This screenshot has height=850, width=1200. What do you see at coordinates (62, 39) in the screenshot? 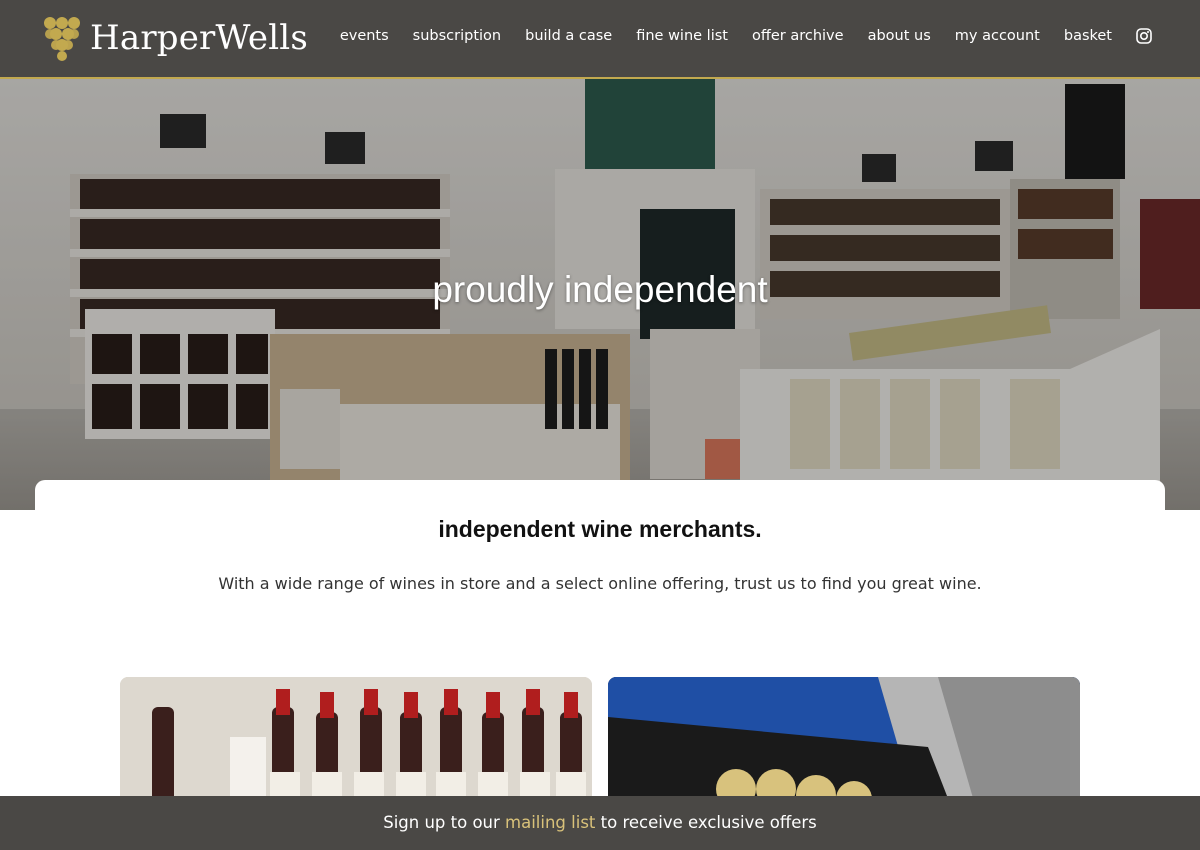
I see `grape-logo-icon` at bounding box center [62, 39].